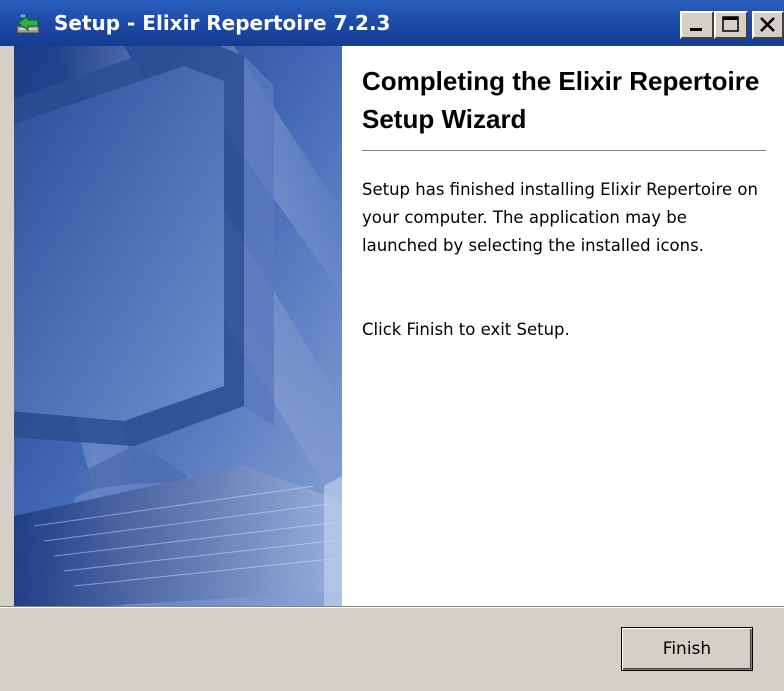  Describe the element at coordinates (392, 23) in the screenshot. I see `title-bar: Setup - Elixir Repertoire 7.2.3` at that location.